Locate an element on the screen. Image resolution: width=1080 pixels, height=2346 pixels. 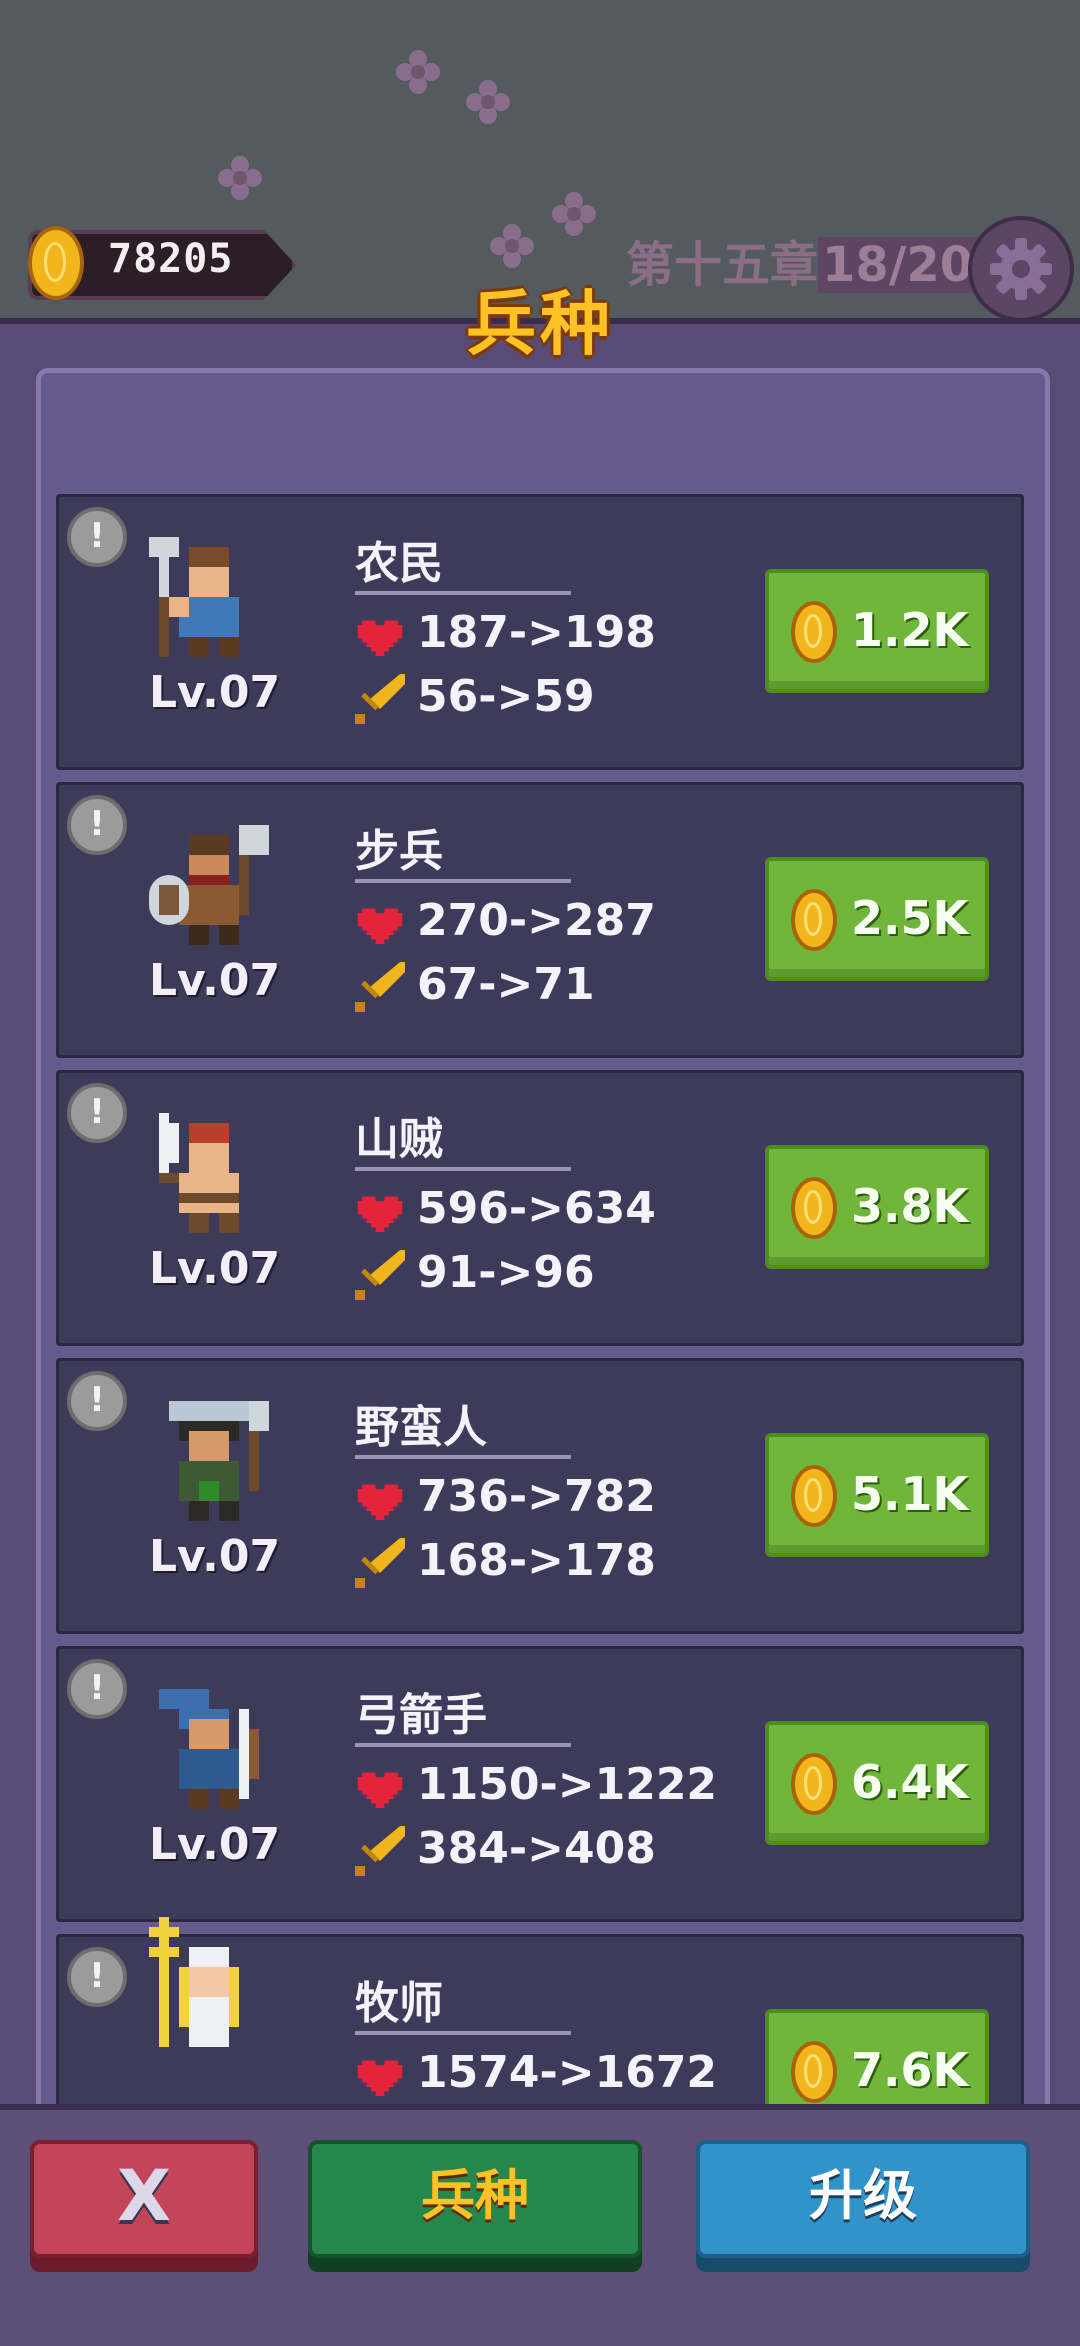
attack-value: 91->96 is located at coordinates (506, 1272).